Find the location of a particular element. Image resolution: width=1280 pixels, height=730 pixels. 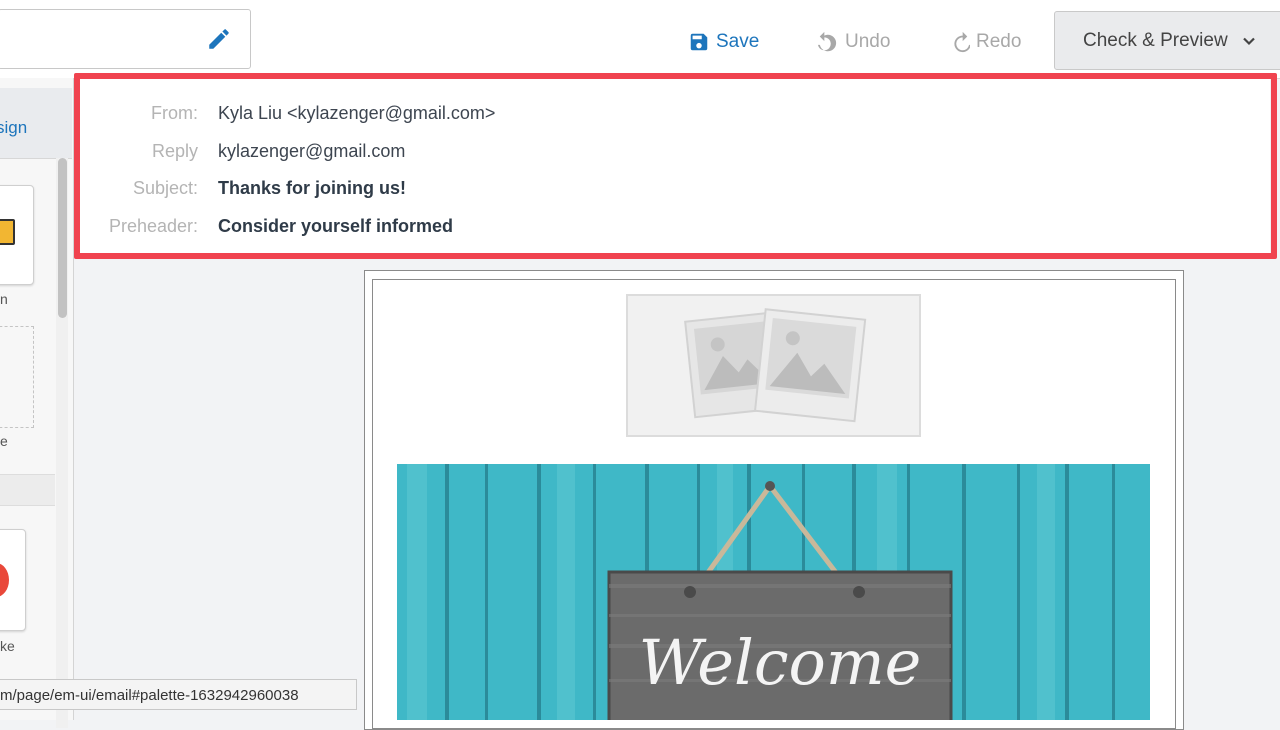

design-tab: sign is located at coordinates (36, 123).